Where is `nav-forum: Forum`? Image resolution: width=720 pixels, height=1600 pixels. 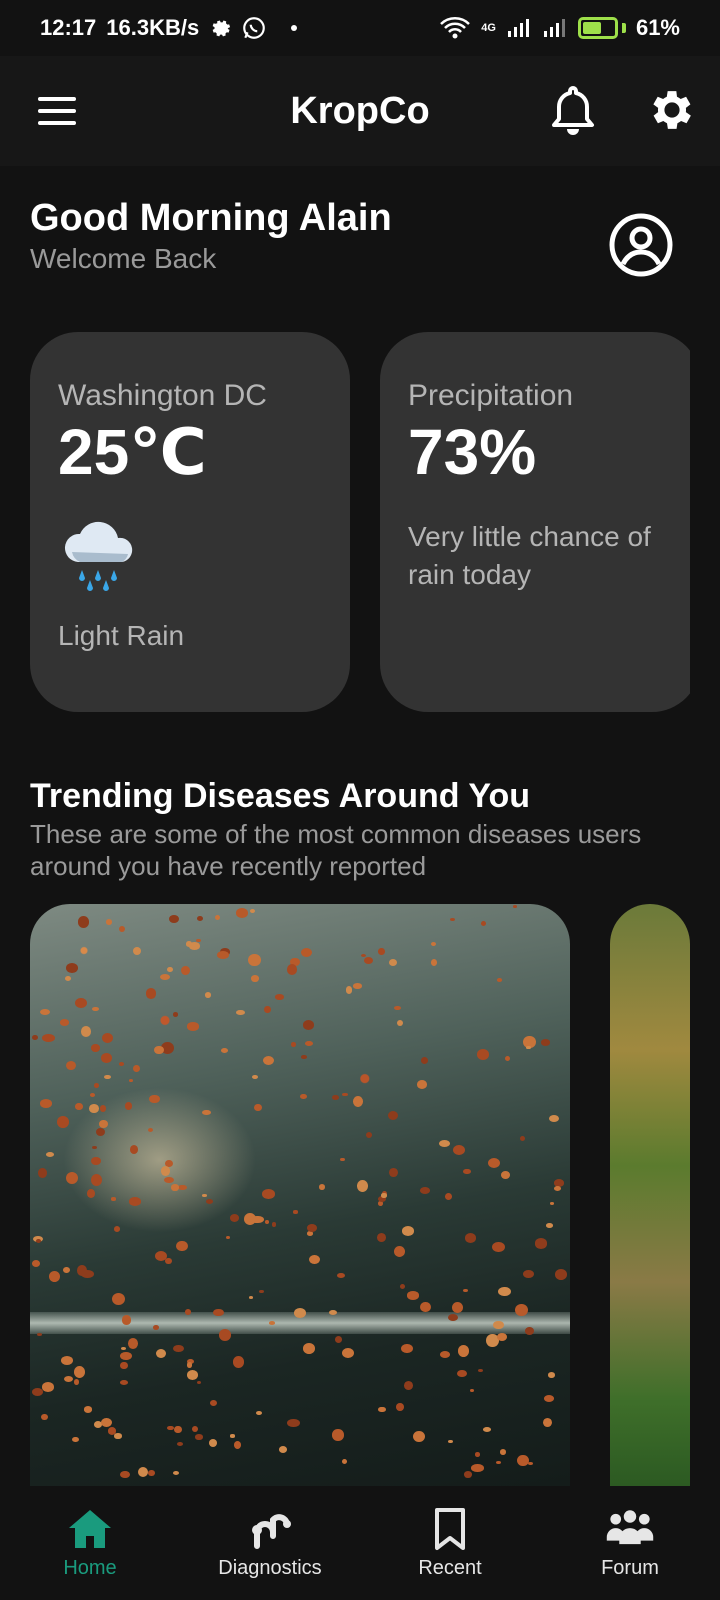 nav-forum: Forum is located at coordinates (630, 1545).